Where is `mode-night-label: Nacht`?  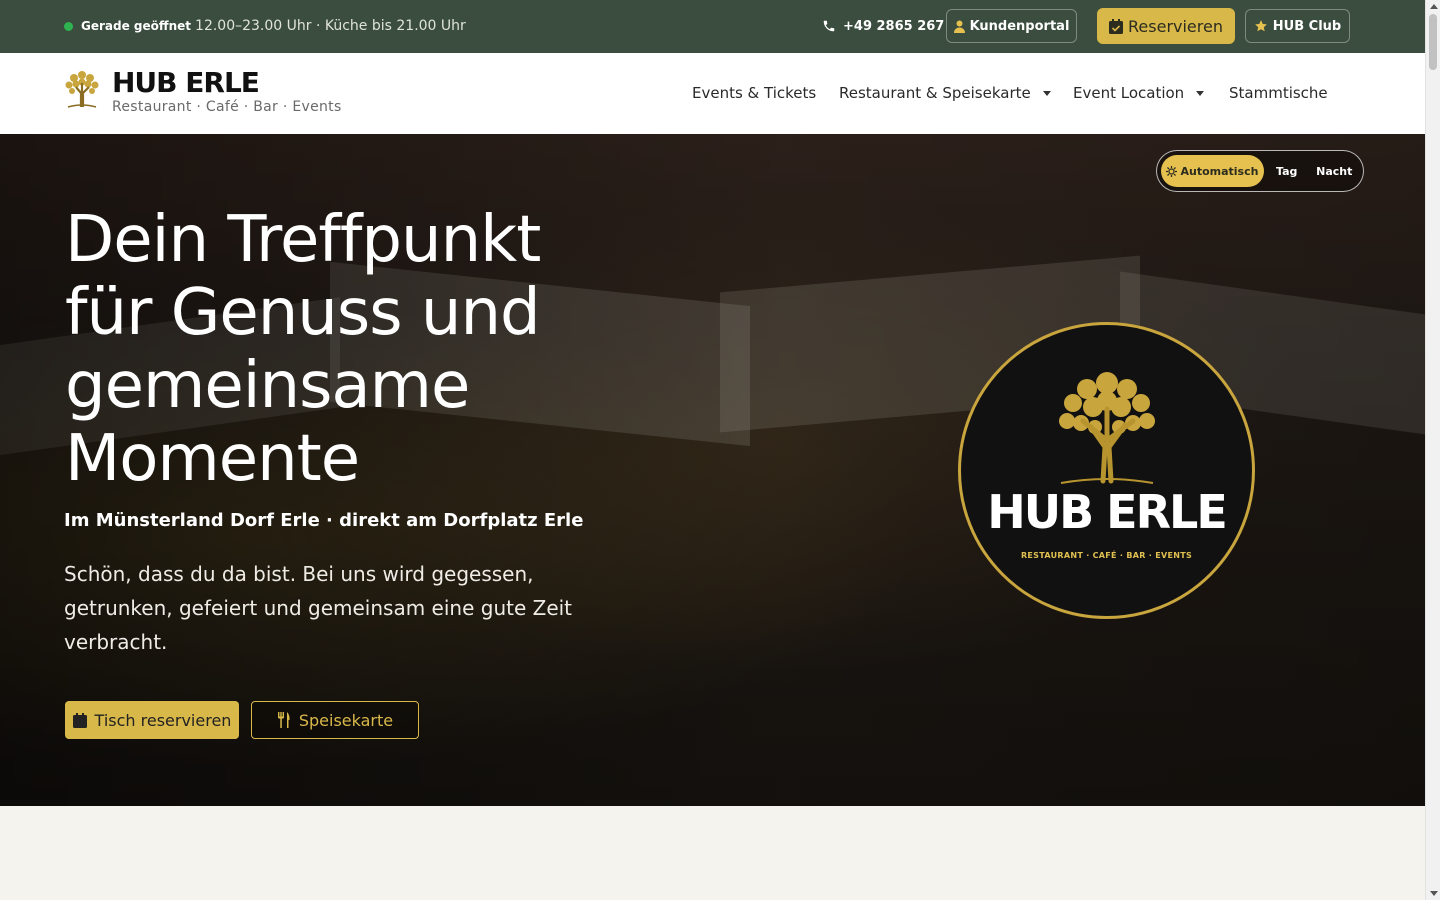 mode-night-label: Nacht is located at coordinates (1334, 171).